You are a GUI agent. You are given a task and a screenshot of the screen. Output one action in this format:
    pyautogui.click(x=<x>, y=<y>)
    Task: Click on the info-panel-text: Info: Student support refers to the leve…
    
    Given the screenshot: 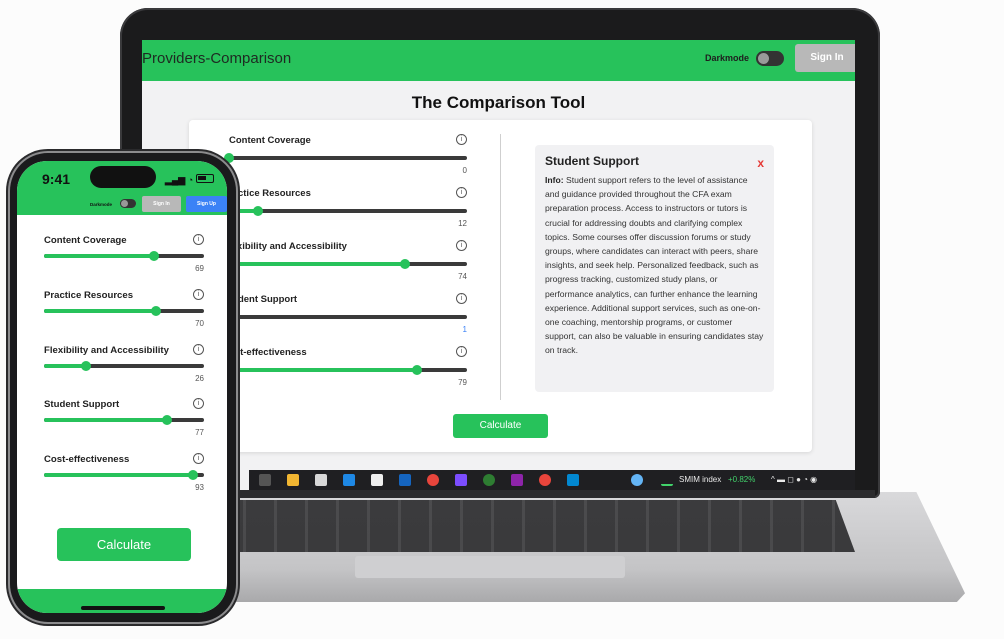 What is the action you would take?
    pyautogui.click(x=654, y=265)
    